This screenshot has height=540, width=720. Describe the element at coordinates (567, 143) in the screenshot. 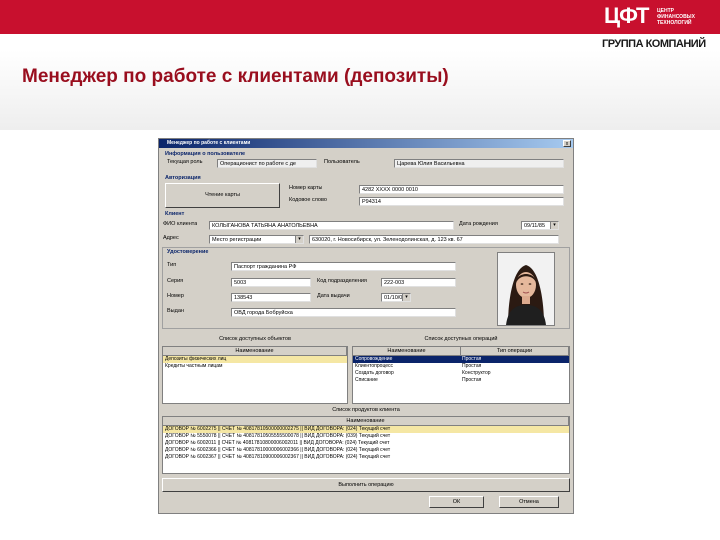

I see `close-button: x` at that location.